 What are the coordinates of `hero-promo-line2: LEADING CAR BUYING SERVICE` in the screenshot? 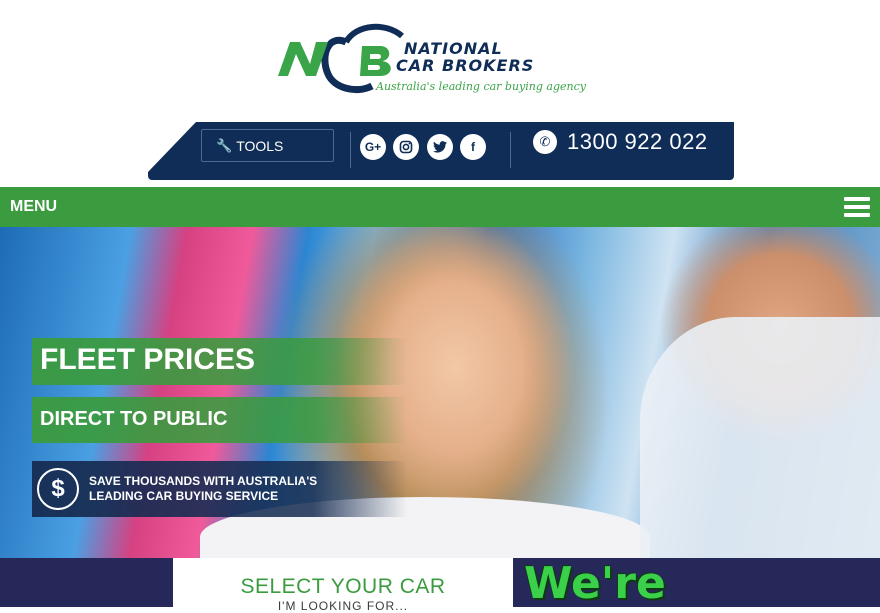 It's located at (184, 496).